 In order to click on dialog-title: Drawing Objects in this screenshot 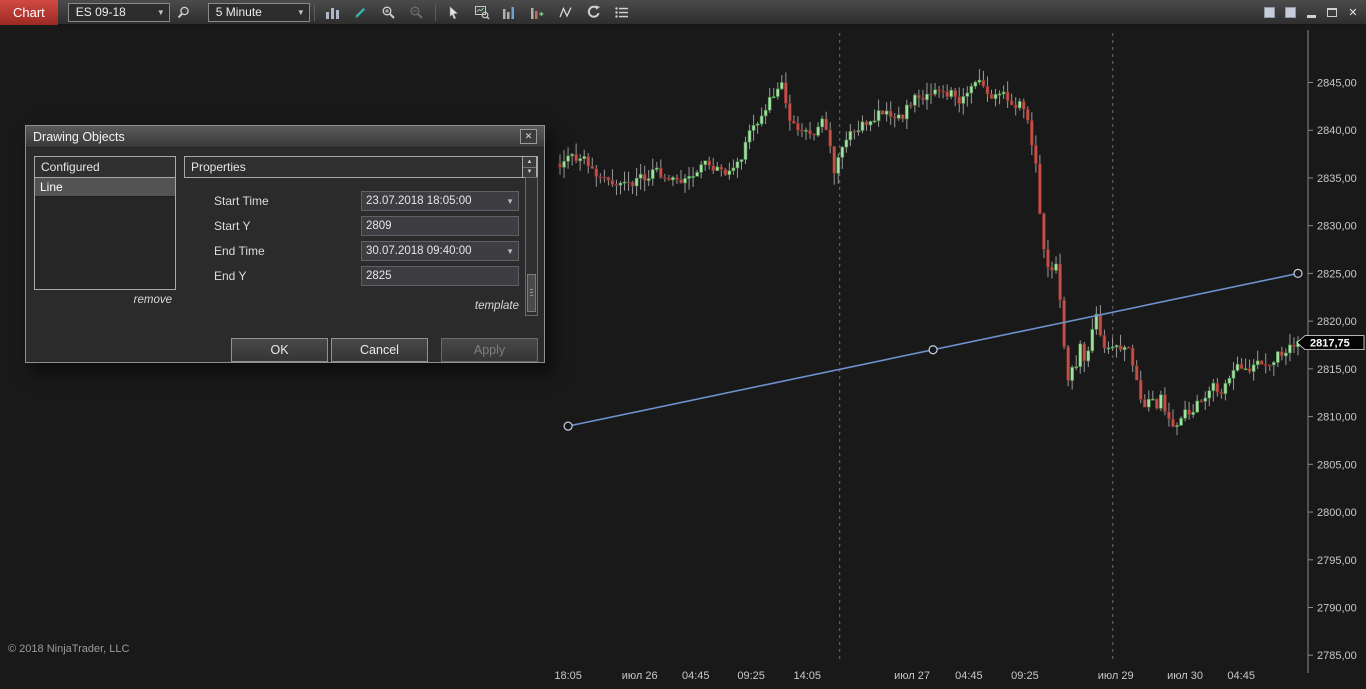, I will do `click(79, 136)`.